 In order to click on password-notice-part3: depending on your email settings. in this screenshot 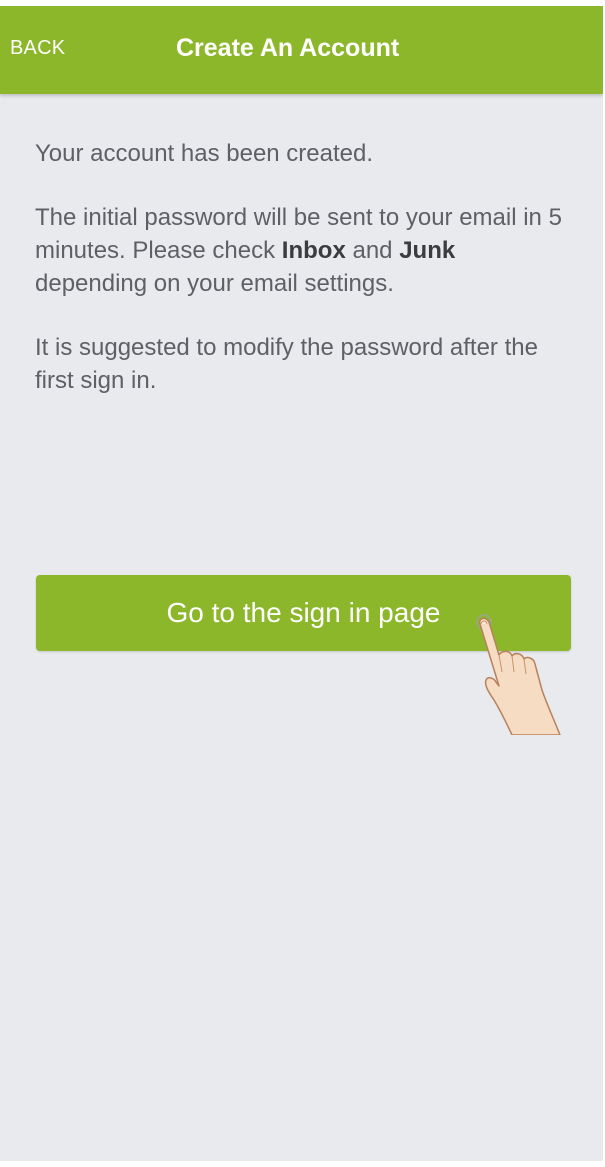, I will do `click(214, 283)`.